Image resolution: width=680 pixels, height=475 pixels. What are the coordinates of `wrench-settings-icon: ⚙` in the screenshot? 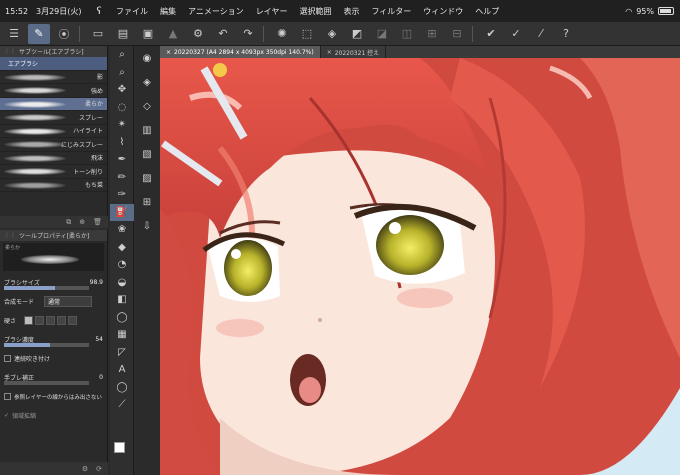 It's located at (85, 469).